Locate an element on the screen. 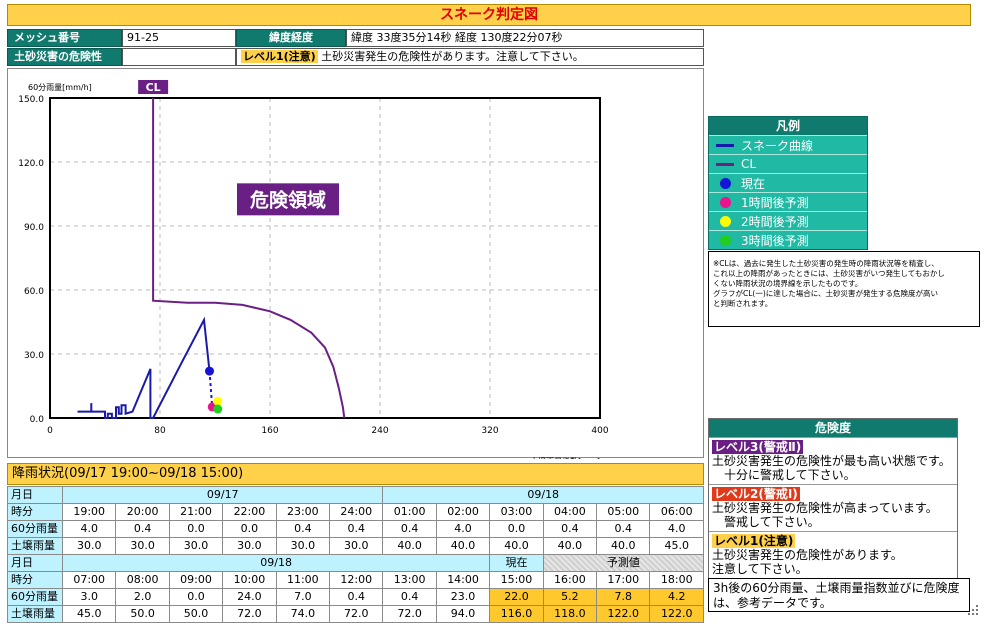 This screenshot has height=623, width=985. times-cell: 10:00 is located at coordinates (249, 580).